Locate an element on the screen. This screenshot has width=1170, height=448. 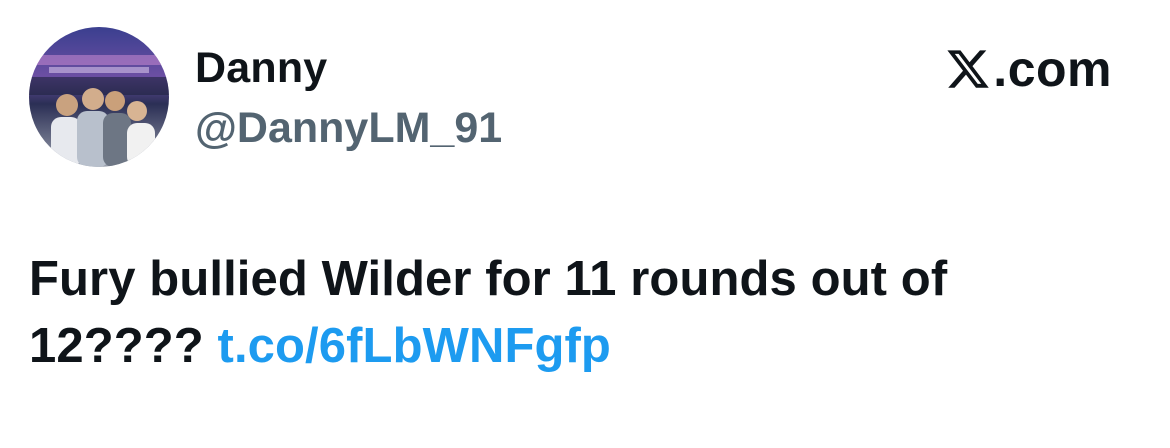
tweet-link: t.co/6fLbWNFgfp is located at coordinates (414, 346).